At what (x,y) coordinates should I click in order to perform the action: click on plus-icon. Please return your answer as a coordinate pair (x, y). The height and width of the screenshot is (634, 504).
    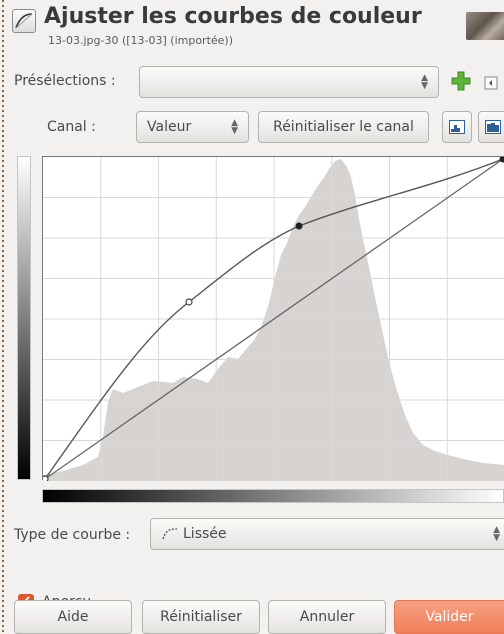
    Looking at the image, I should click on (461, 81).